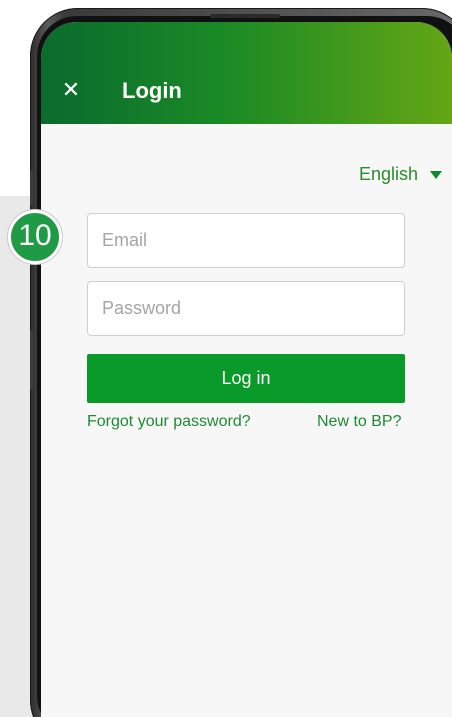  What do you see at coordinates (246, 308) in the screenshot?
I see `password-field` at bounding box center [246, 308].